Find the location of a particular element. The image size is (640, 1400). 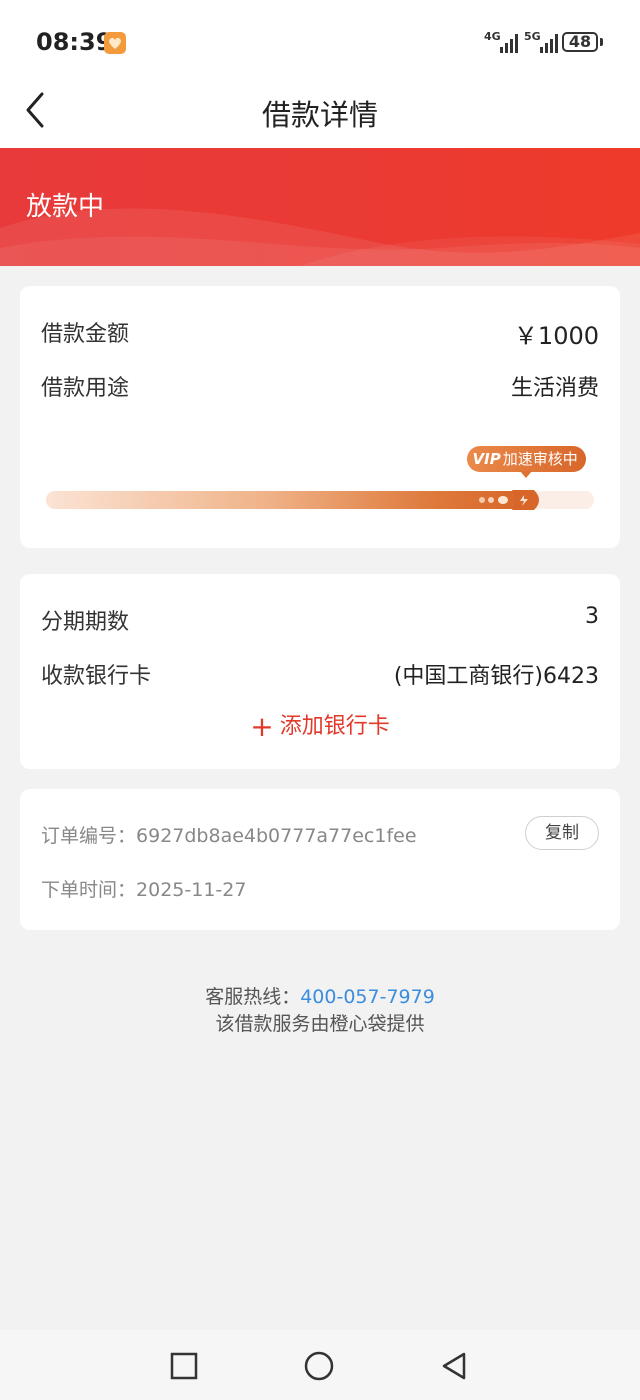

nav-bar: 借款详情 is located at coordinates (320, 114).